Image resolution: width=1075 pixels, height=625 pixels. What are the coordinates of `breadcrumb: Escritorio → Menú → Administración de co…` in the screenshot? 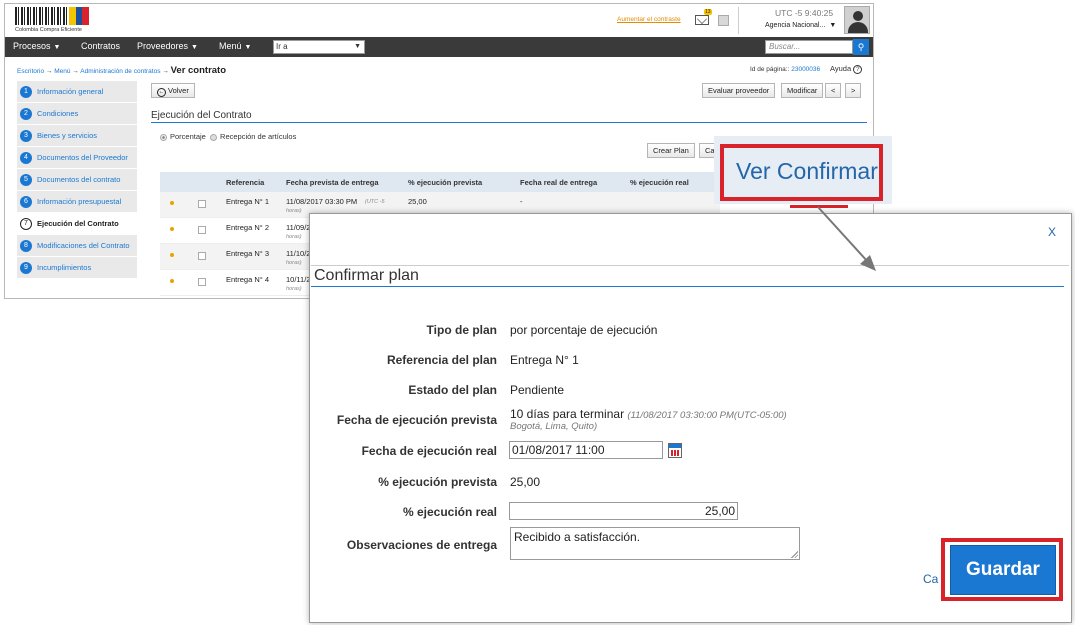 It's located at (121, 70).